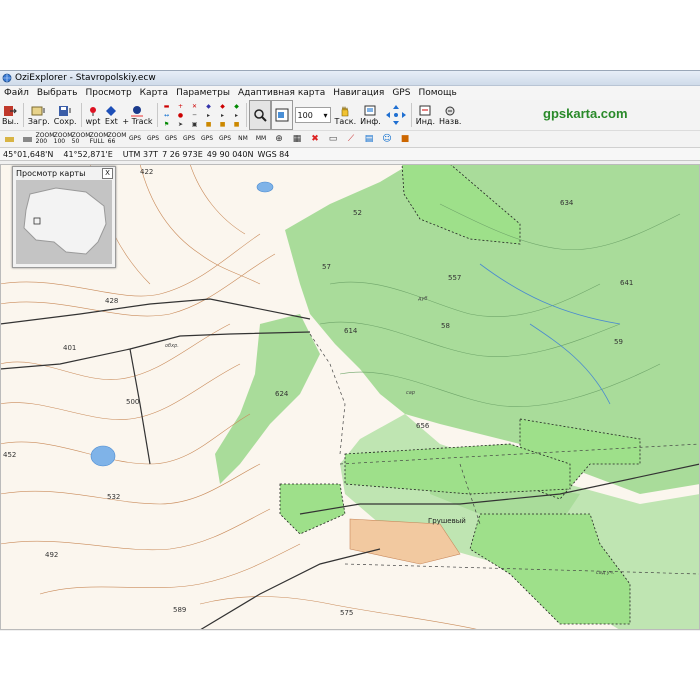  I want to click on tool-move-icon: ↔, so click(167, 115).